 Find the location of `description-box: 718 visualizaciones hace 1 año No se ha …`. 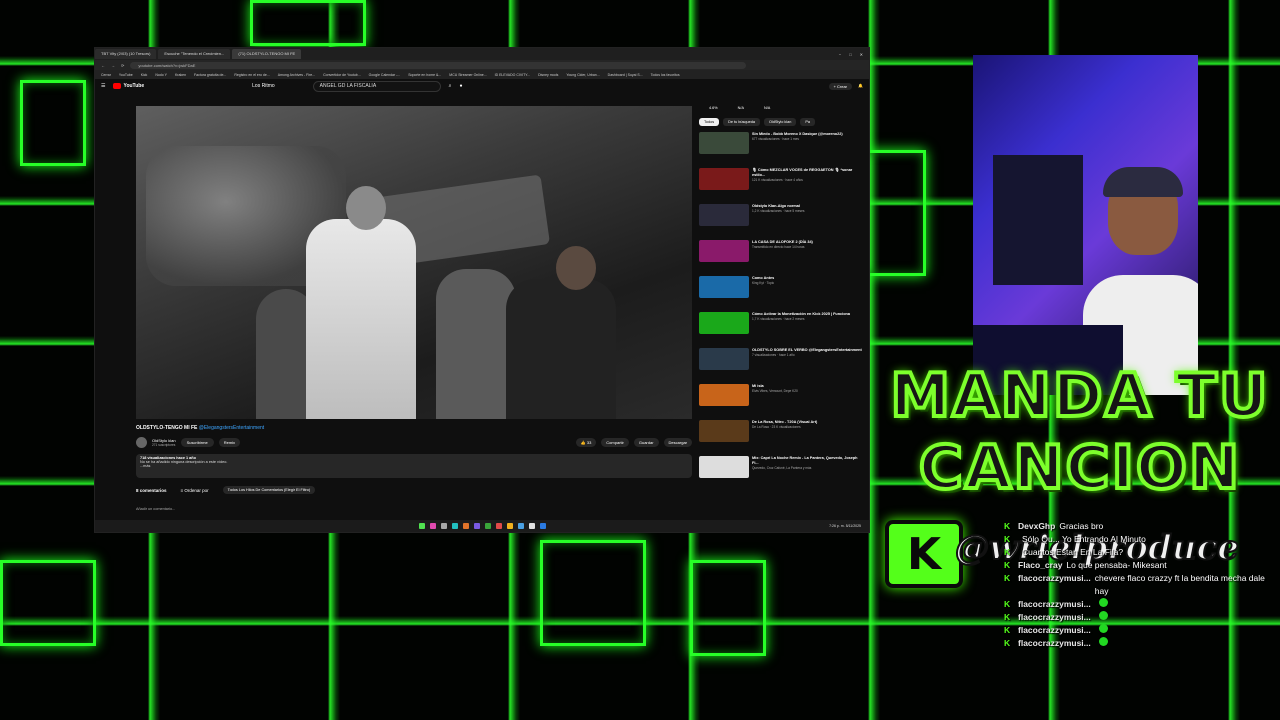

description-box: 718 visualizaciones hace 1 año No se ha … is located at coordinates (414, 466).